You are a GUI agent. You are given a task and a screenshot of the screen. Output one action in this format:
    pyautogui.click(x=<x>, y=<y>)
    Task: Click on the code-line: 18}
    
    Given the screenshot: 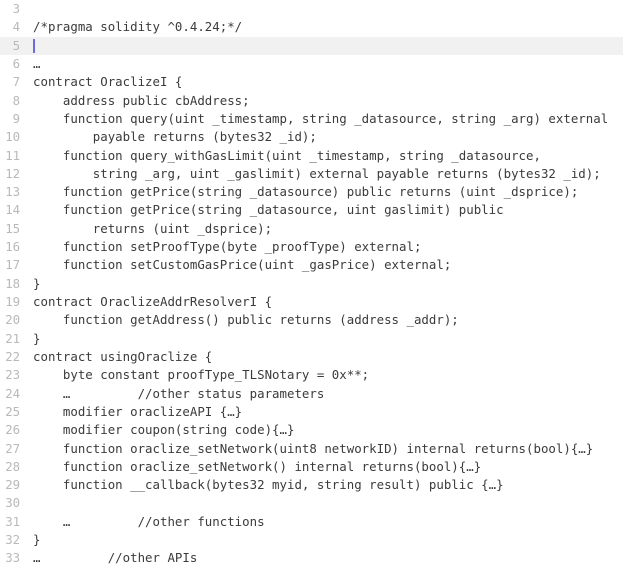 What is the action you would take?
    pyautogui.click(x=311, y=284)
    